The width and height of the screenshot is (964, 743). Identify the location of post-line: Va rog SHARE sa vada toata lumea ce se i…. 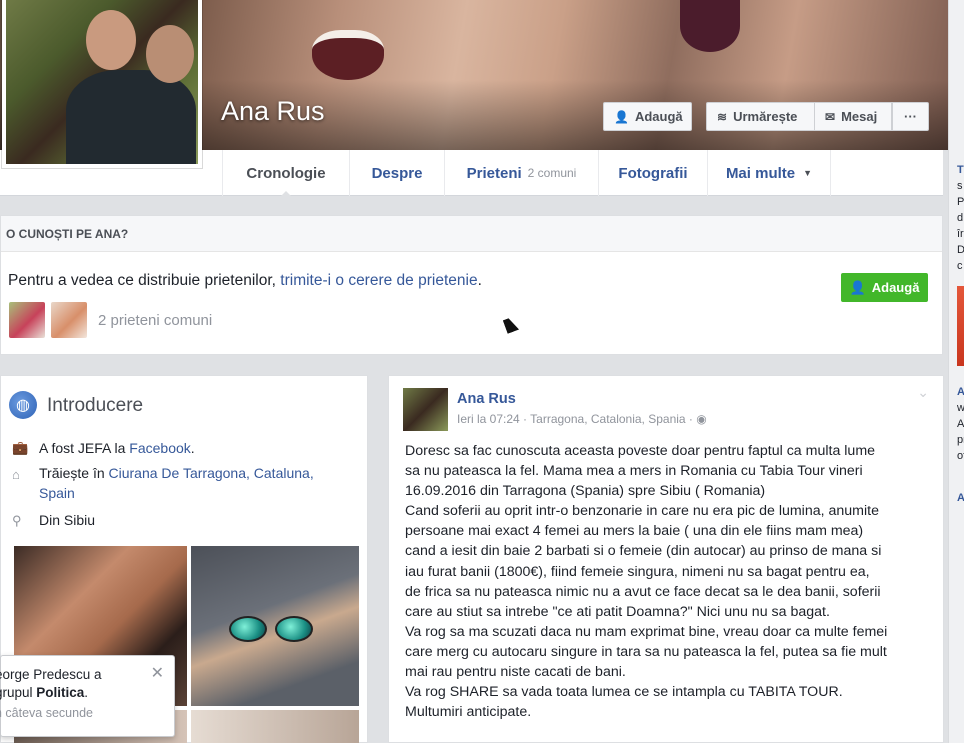
(624, 692).